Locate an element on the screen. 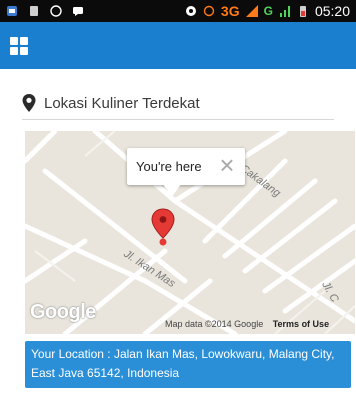  info-window-tail is located at coordinates (172, 190).